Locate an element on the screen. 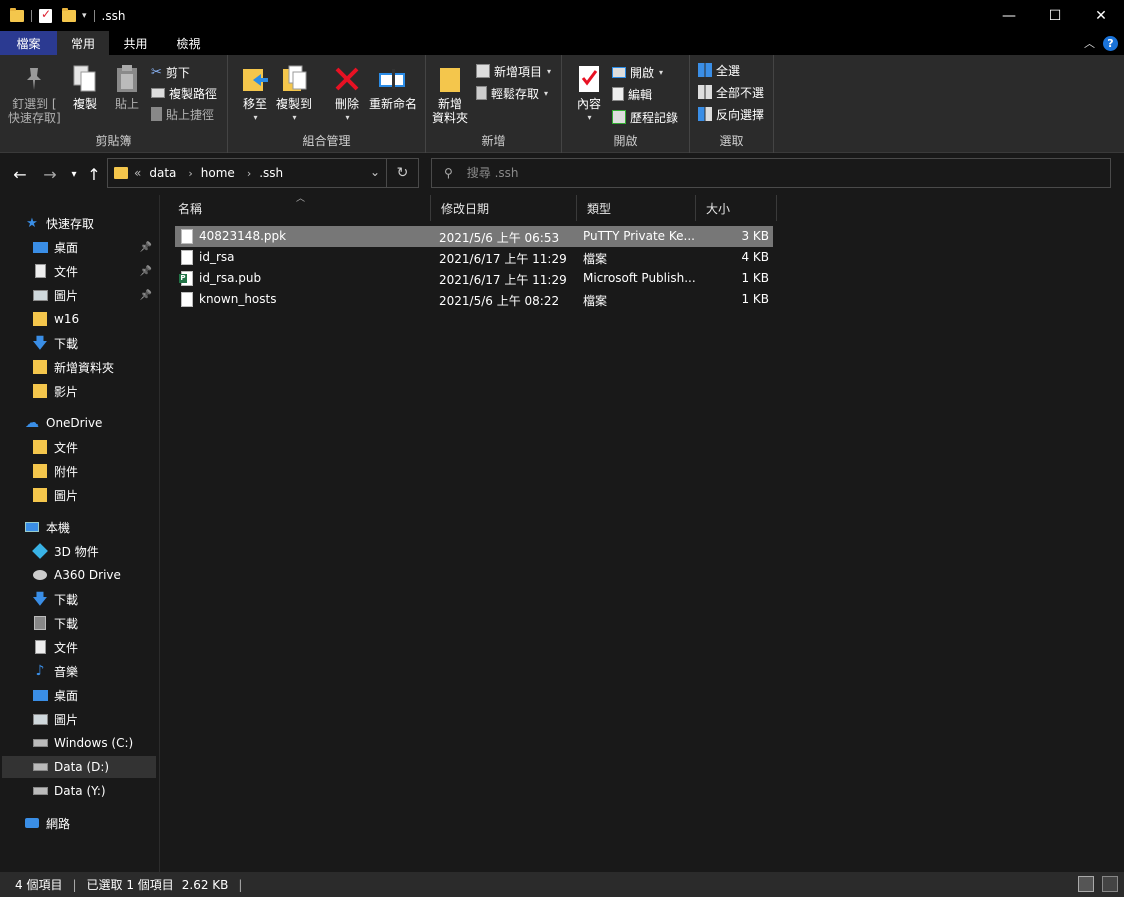 This screenshot has width=1124, height=897. breadcrumb-overflow: « is located at coordinates (137, 173).